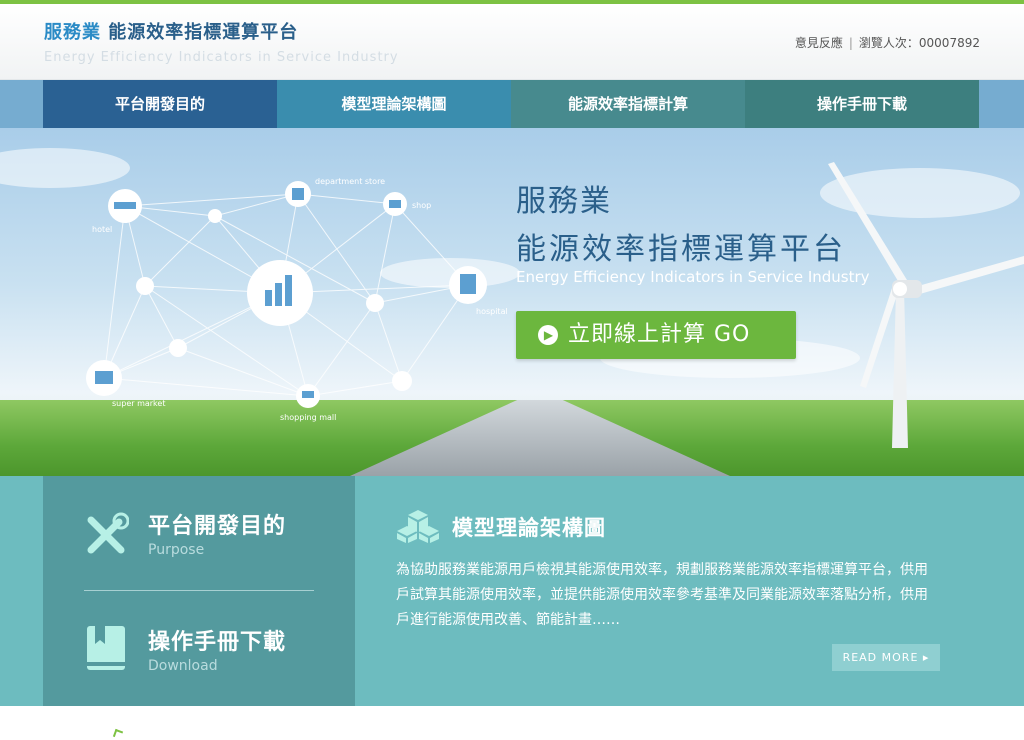 The width and height of the screenshot is (1024, 740). What do you see at coordinates (106, 535) in the screenshot?
I see `tools-icon` at bounding box center [106, 535].